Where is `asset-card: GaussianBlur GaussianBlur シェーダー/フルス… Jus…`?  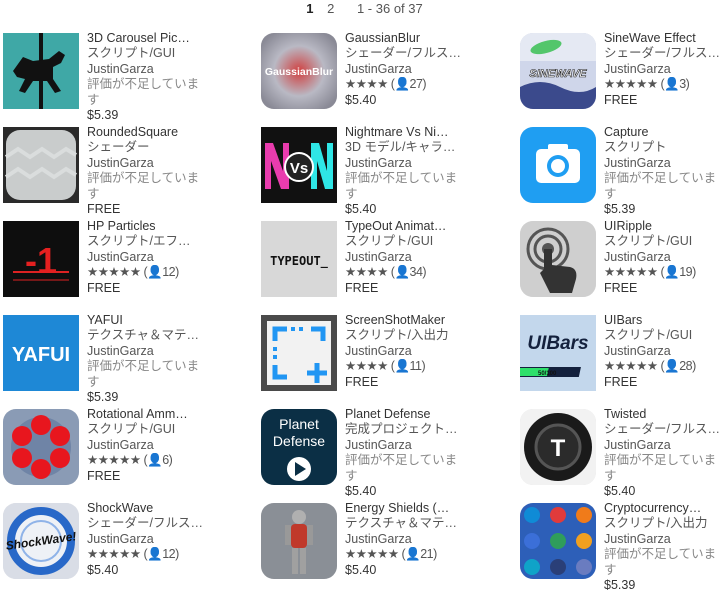 asset-card: GaussianBlur GaussianBlur シェーダー/フルス… Jus… is located at coordinates (386, 78).